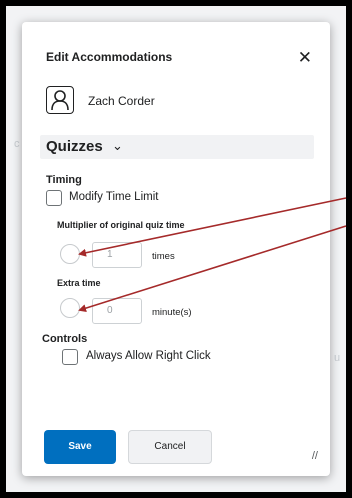 The image size is (352, 498). What do you see at coordinates (212, 269) in the screenshot?
I see `arrow-to-extra-time-radio` at bounding box center [212, 269].